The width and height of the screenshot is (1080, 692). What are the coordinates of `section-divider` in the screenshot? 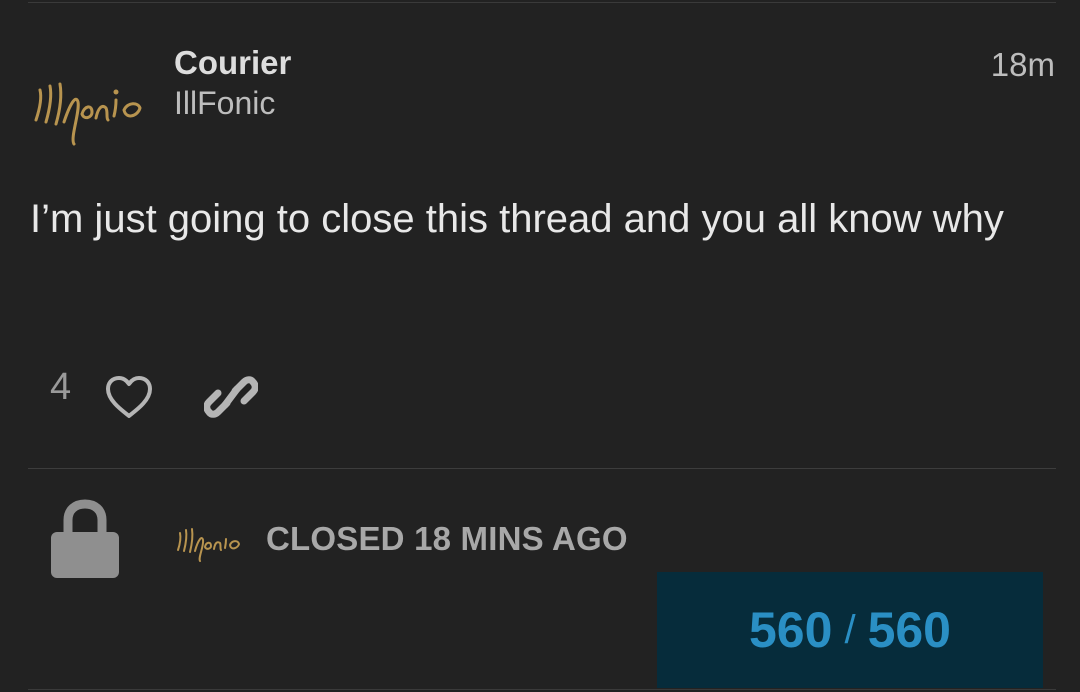 It's located at (542, 468).